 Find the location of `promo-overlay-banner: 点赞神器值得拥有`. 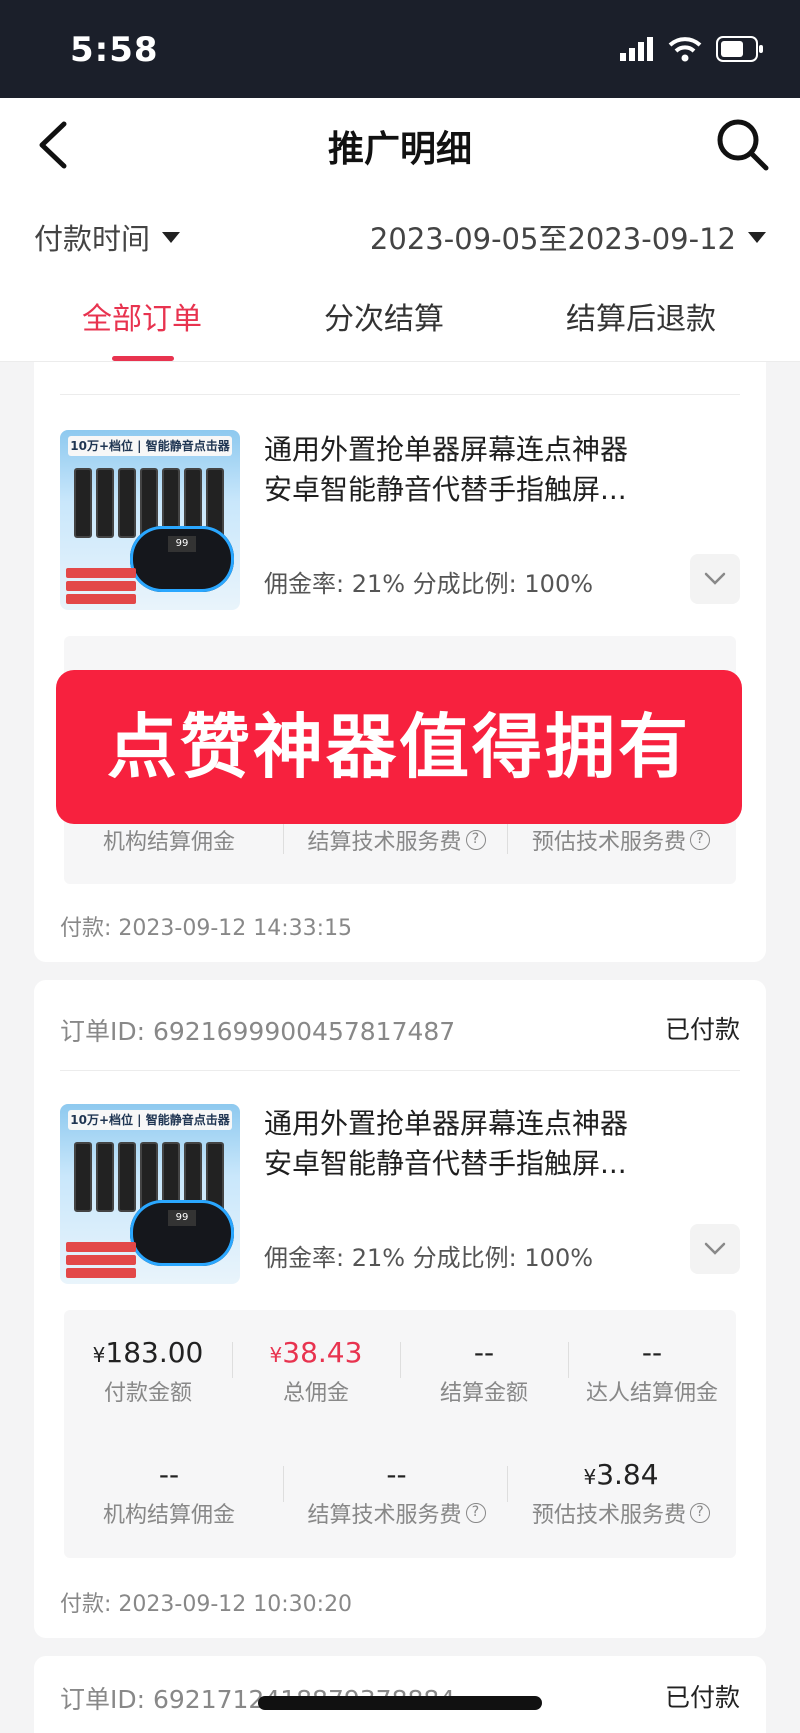

promo-overlay-banner: 点赞神器值得拥有 is located at coordinates (399, 747).